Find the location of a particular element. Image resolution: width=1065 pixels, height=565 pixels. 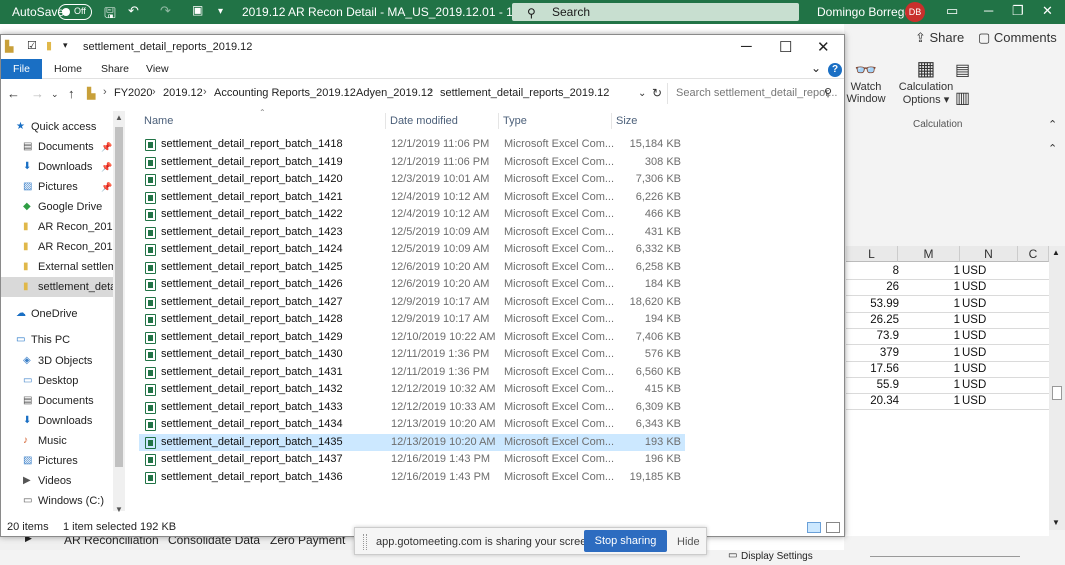

calculate-now-icon: ▤ is located at coordinates (962, 70).